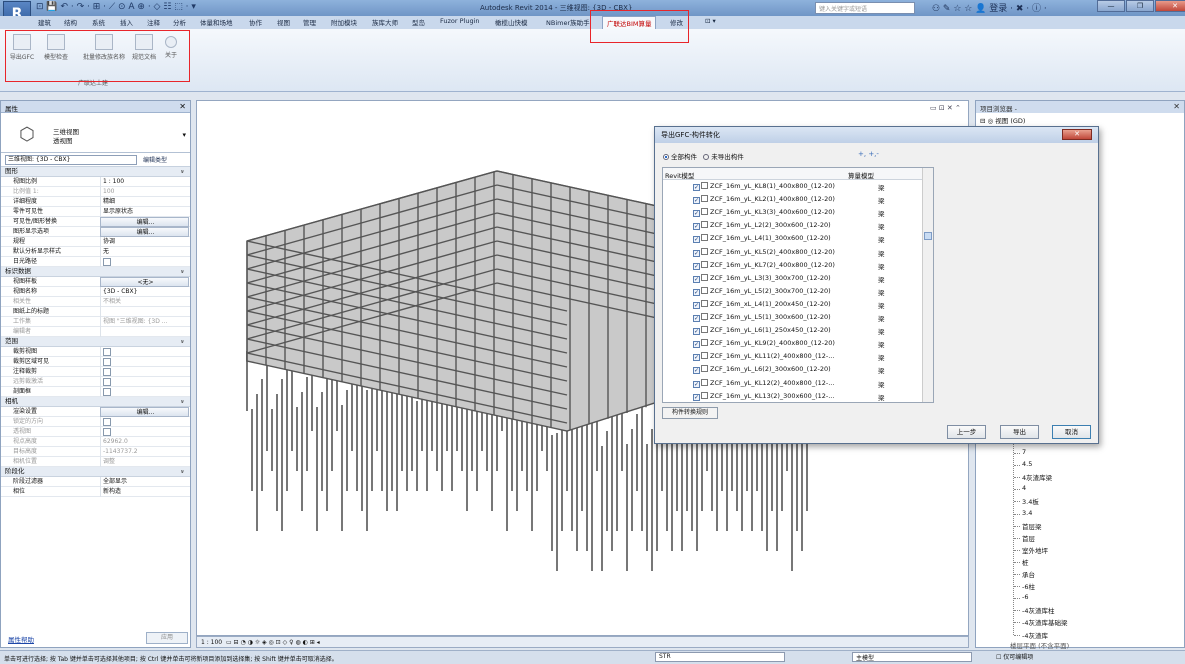  Describe the element at coordinates (1040, 622) in the screenshot. I see `browser-level-item: -4灰渣库基础梁` at that location.